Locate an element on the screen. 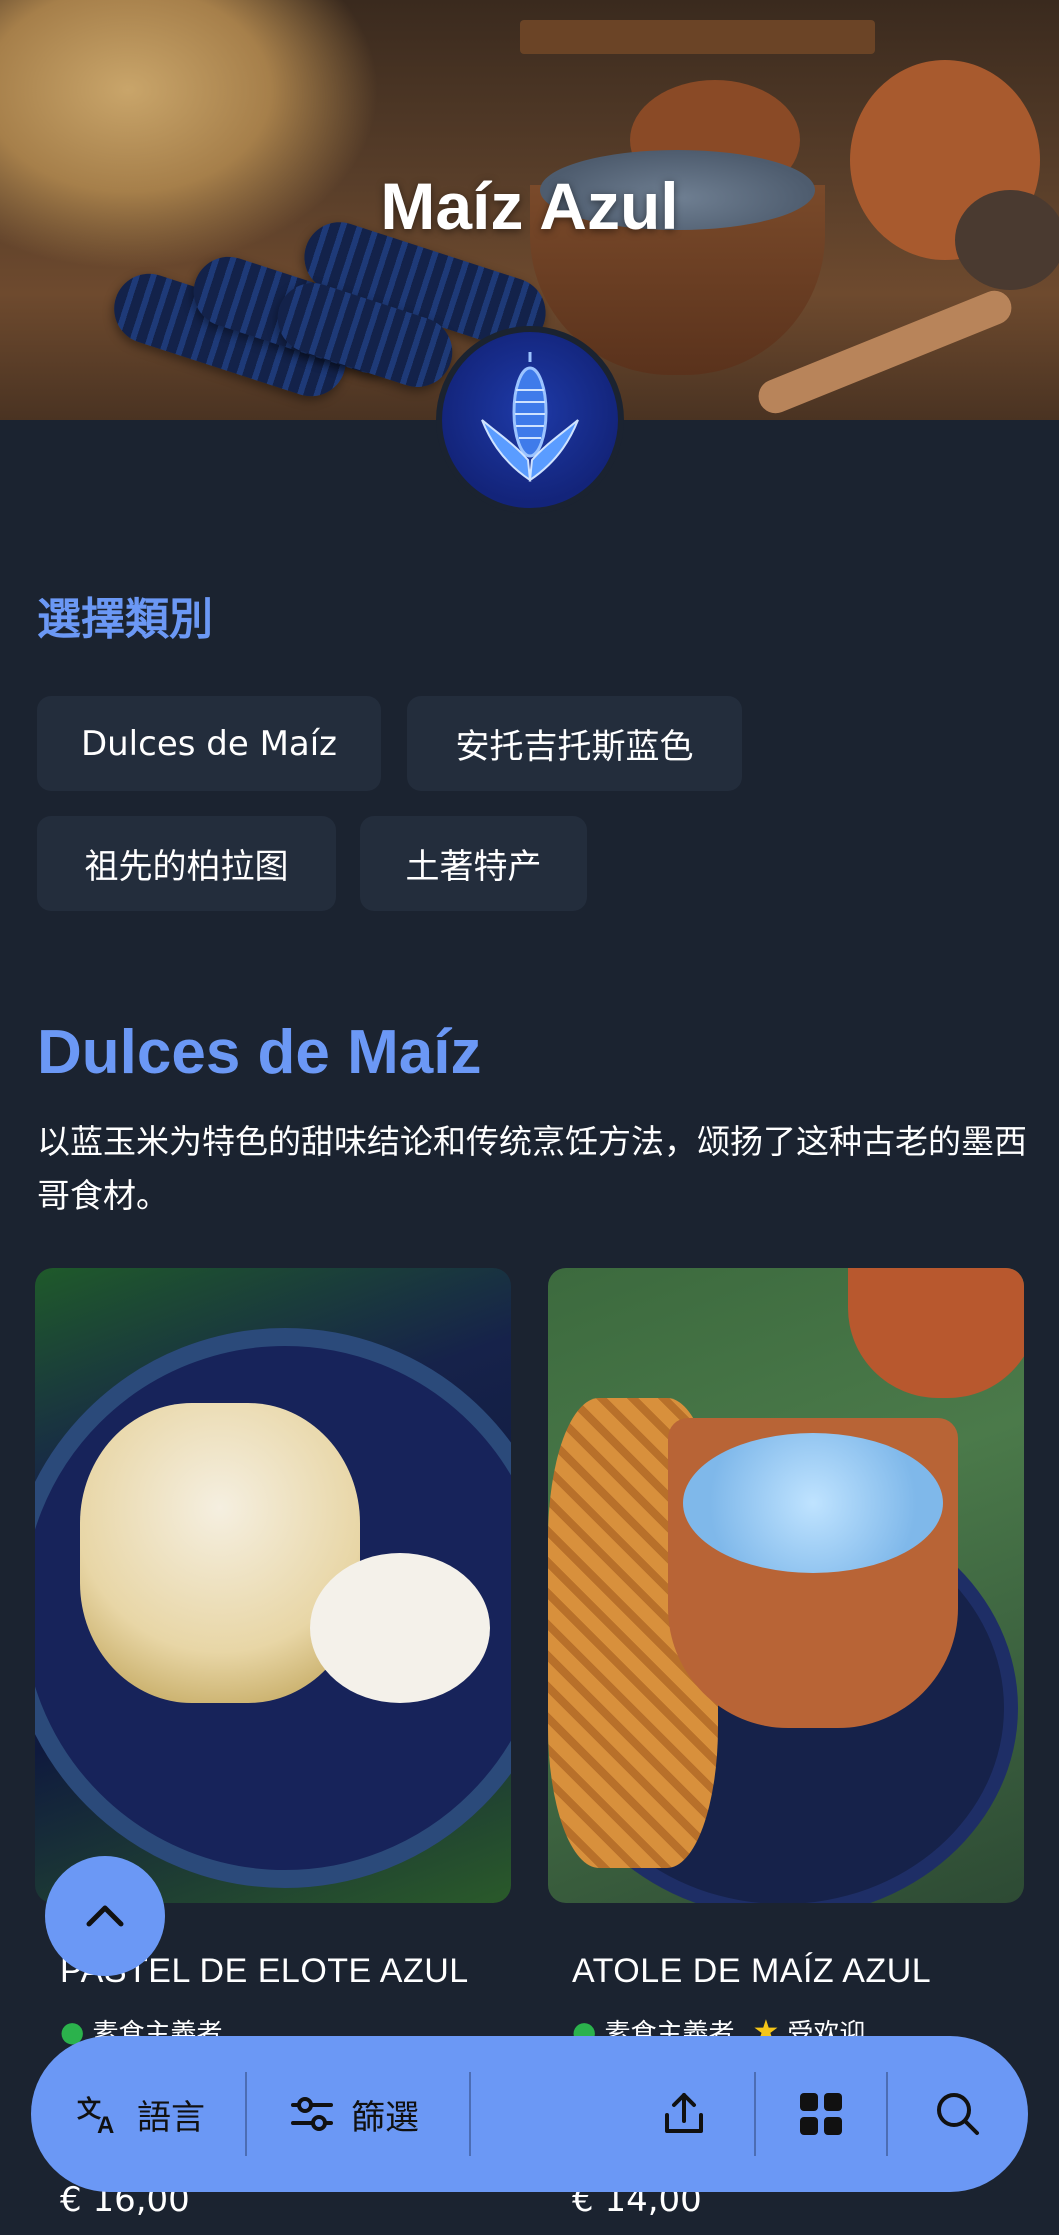  shelf-decoration is located at coordinates (697, 37).